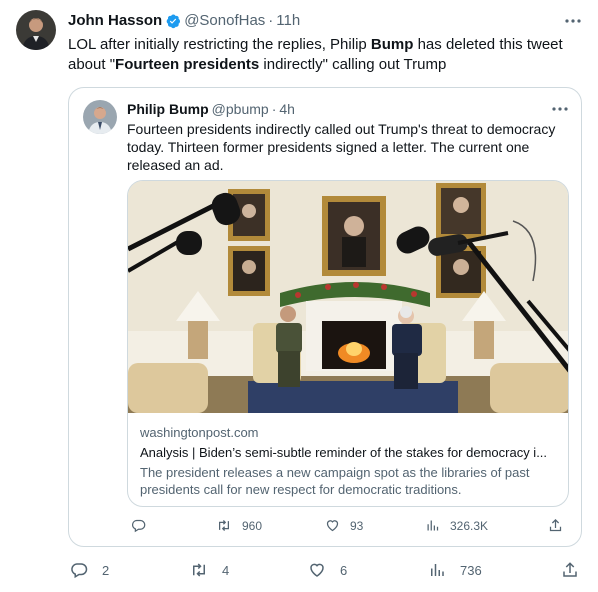 The image size is (598, 592). I want to click on tweet-header: John Hasson @SonofHas · 11h, so click(184, 20).